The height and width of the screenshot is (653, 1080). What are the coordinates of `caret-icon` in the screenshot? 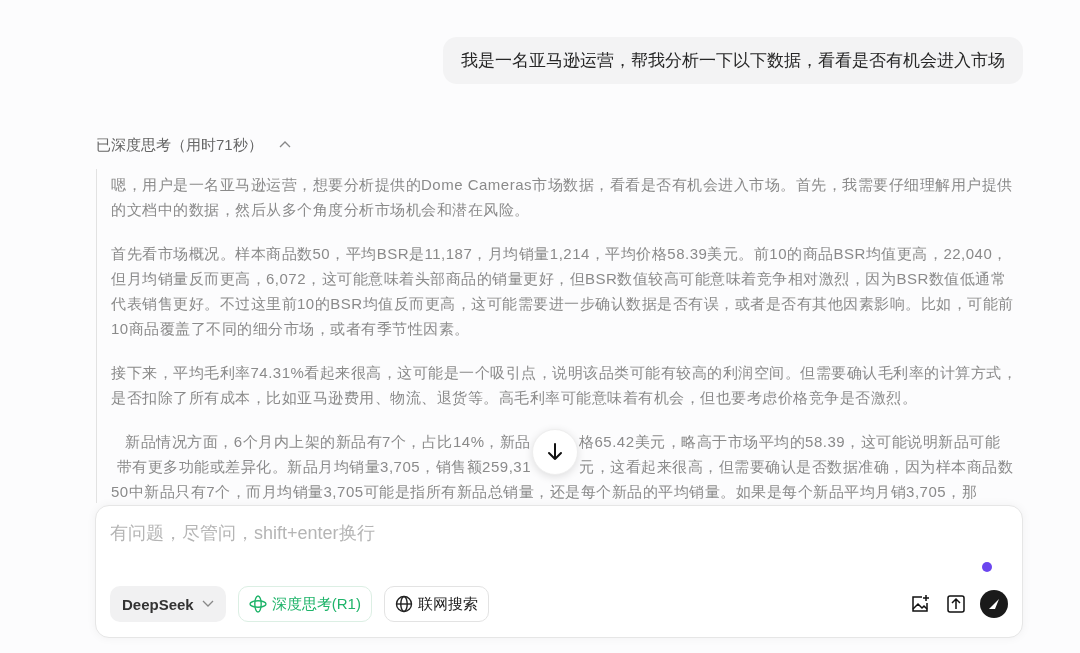 It's located at (284, 143).